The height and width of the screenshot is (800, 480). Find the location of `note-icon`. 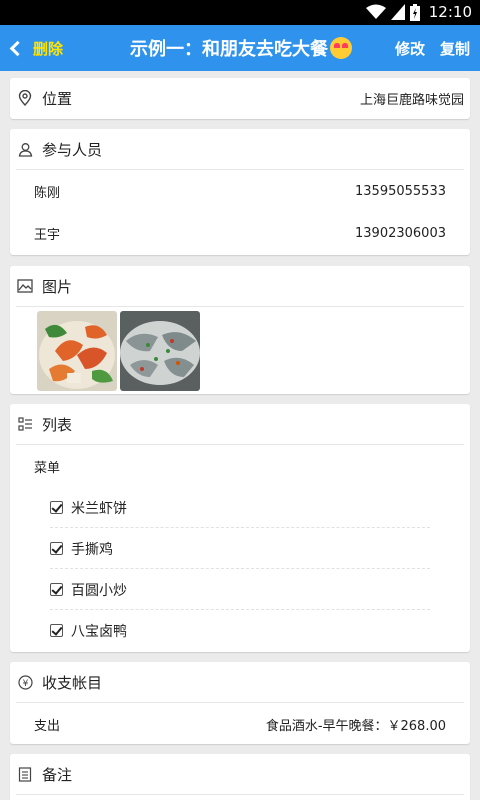

note-icon is located at coordinates (25, 774).